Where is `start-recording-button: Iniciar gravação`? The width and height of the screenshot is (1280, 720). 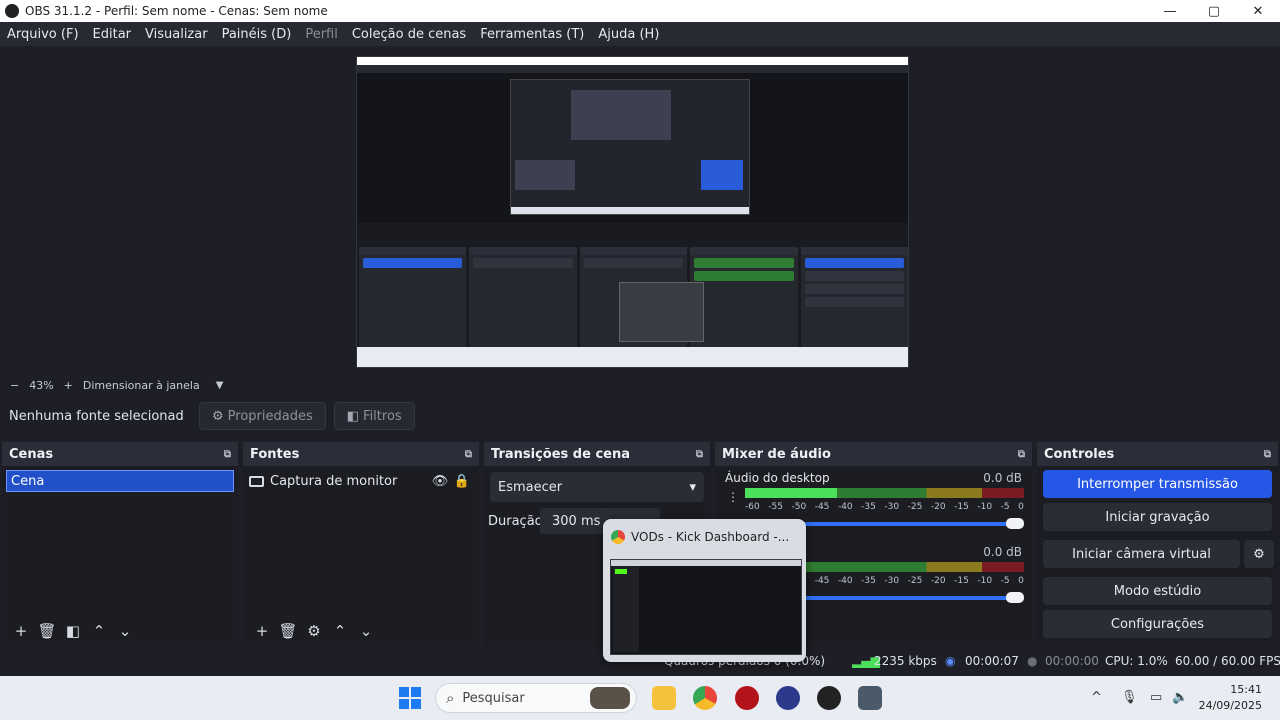
start-recording-button: Iniciar gravação is located at coordinates (1157, 517).